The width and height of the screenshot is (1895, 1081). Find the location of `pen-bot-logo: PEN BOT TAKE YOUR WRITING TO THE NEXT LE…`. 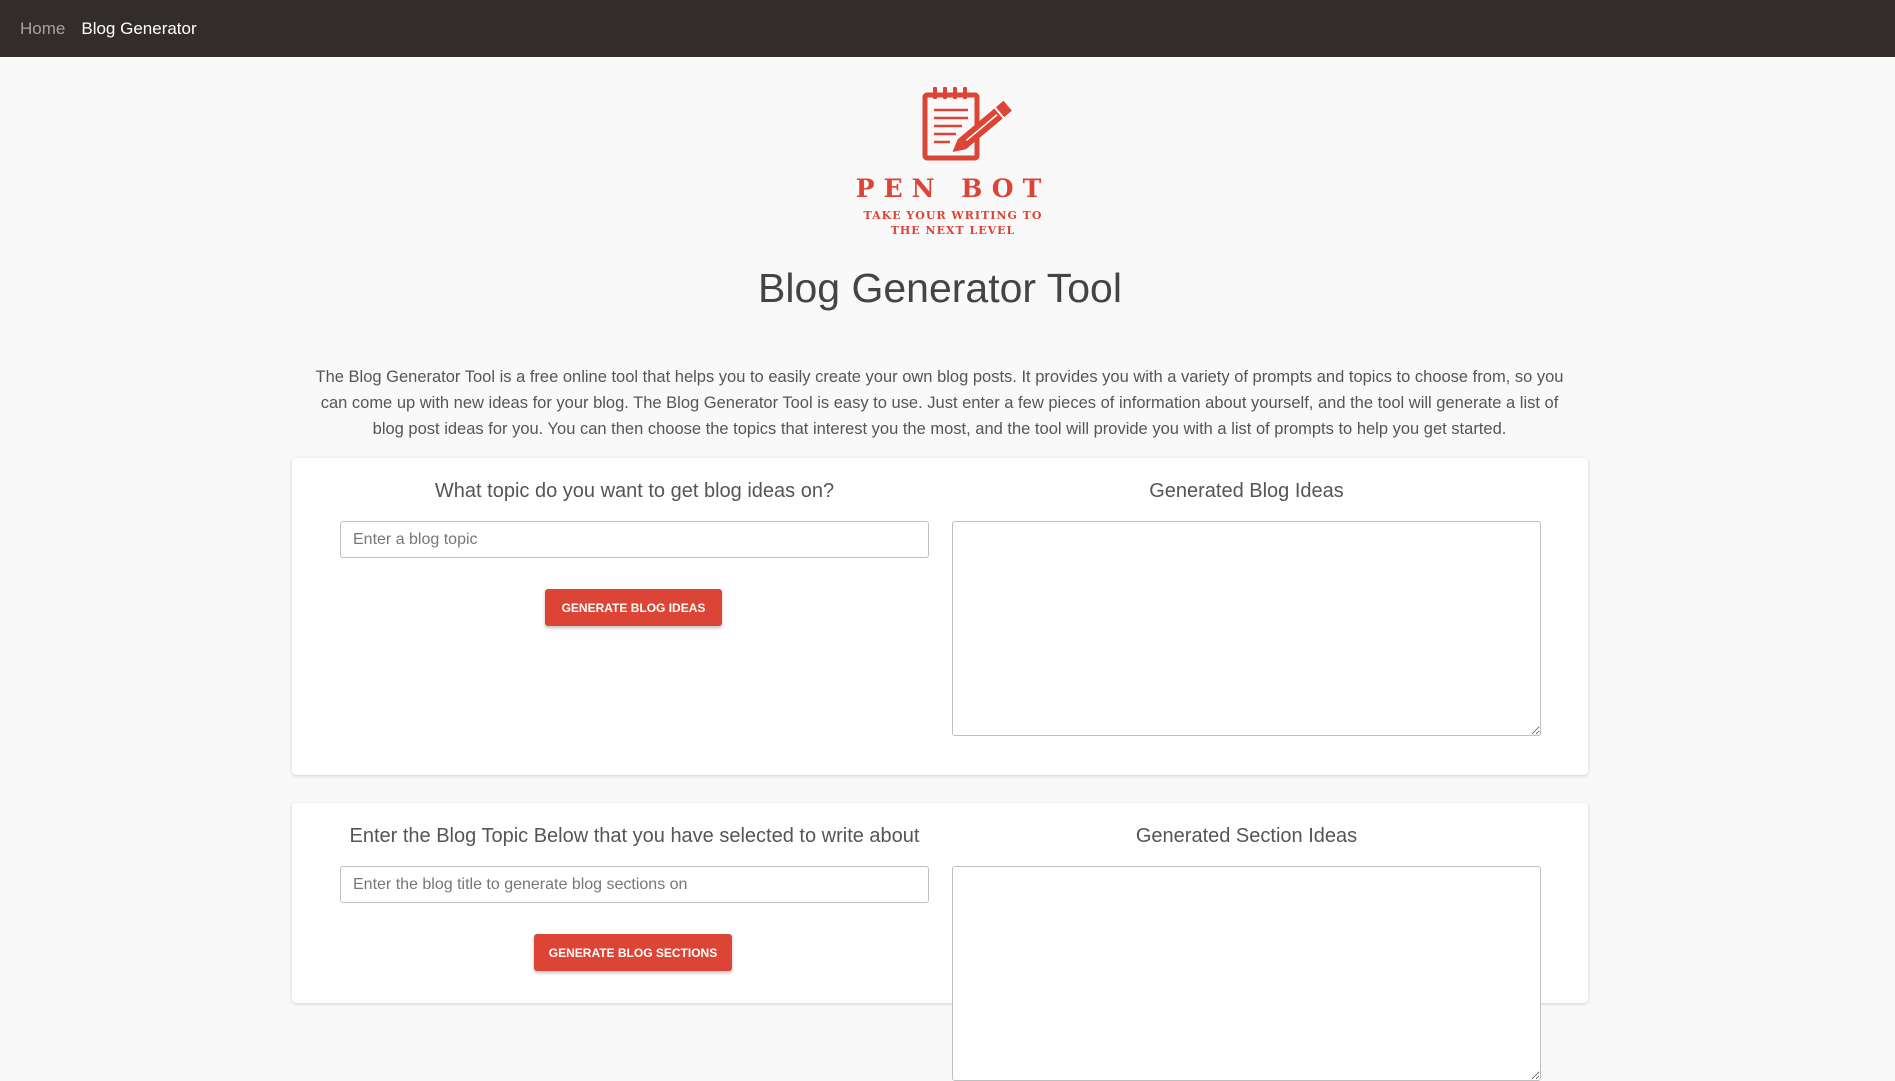

pen-bot-logo: PEN BOT TAKE YOUR WRITING TO THE NEXT LE… is located at coordinates (953, 162).